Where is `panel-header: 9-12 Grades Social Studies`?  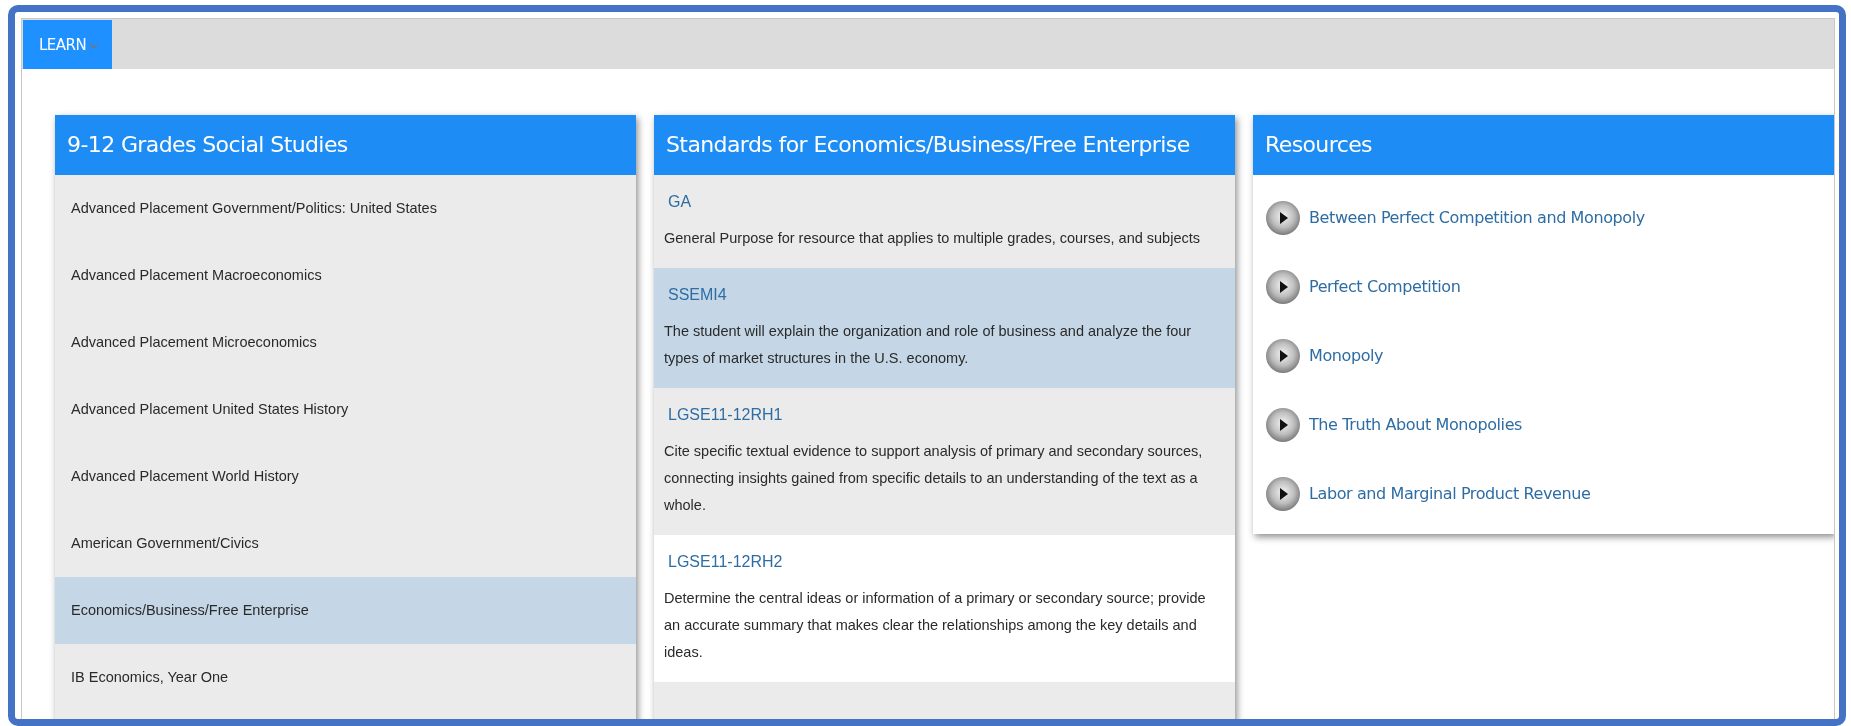
panel-header: 9-12 Grades Social Studies is located at coordinates (345, 145).